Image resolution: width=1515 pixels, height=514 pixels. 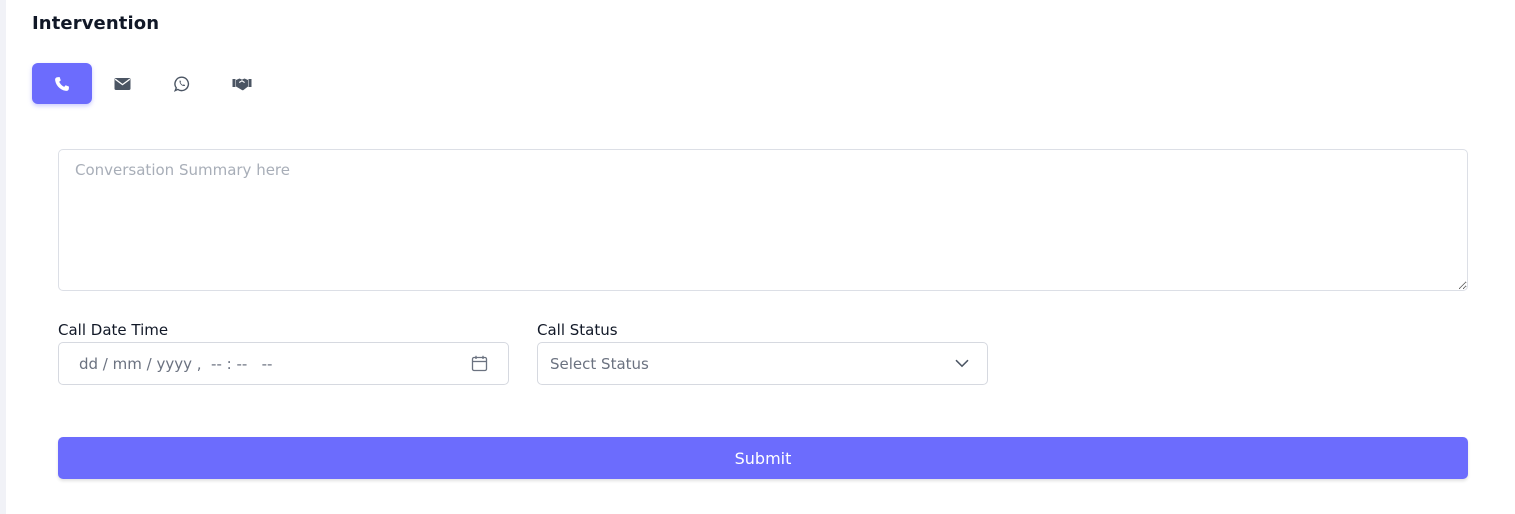 I want to click on call-status-select: Select Status, so click(x=762, y=363).